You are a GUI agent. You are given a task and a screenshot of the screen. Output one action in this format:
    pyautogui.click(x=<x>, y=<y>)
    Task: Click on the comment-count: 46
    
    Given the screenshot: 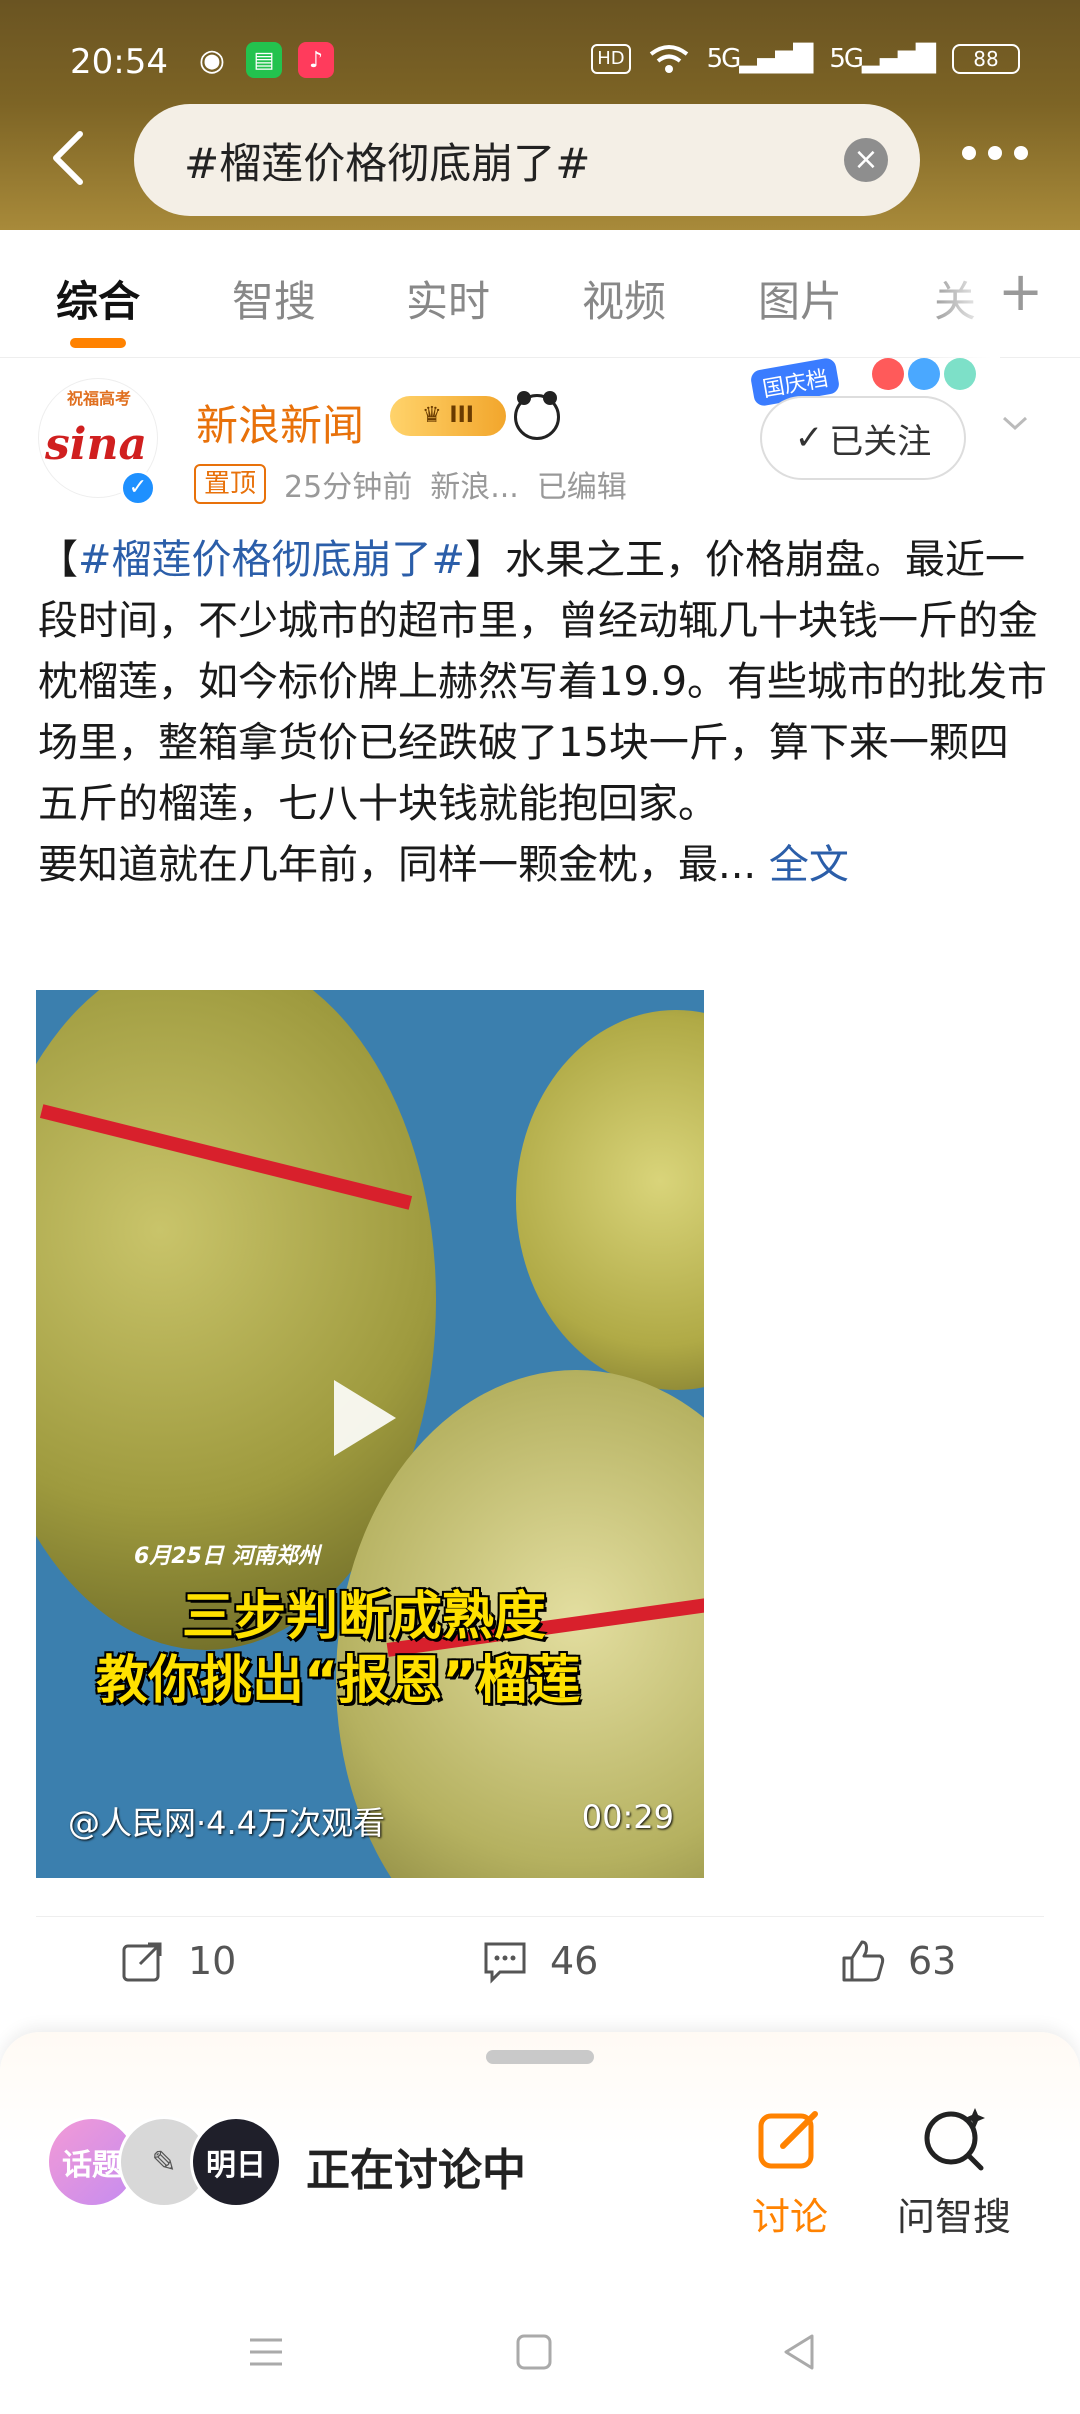 What is the action you would take?
    pyautogui.click(x=574, y=1961)
    